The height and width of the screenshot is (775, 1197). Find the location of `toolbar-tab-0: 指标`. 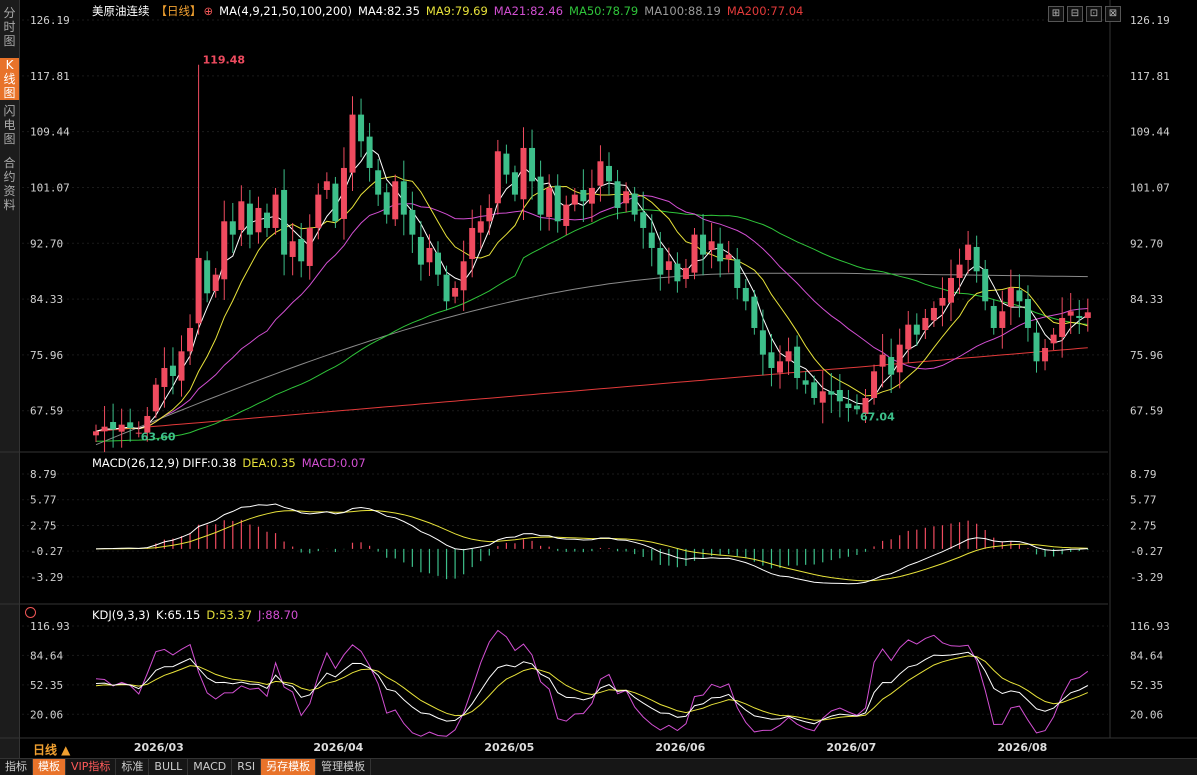

toolbar-tab-0: 指标 is located at coordinates (16, 767).